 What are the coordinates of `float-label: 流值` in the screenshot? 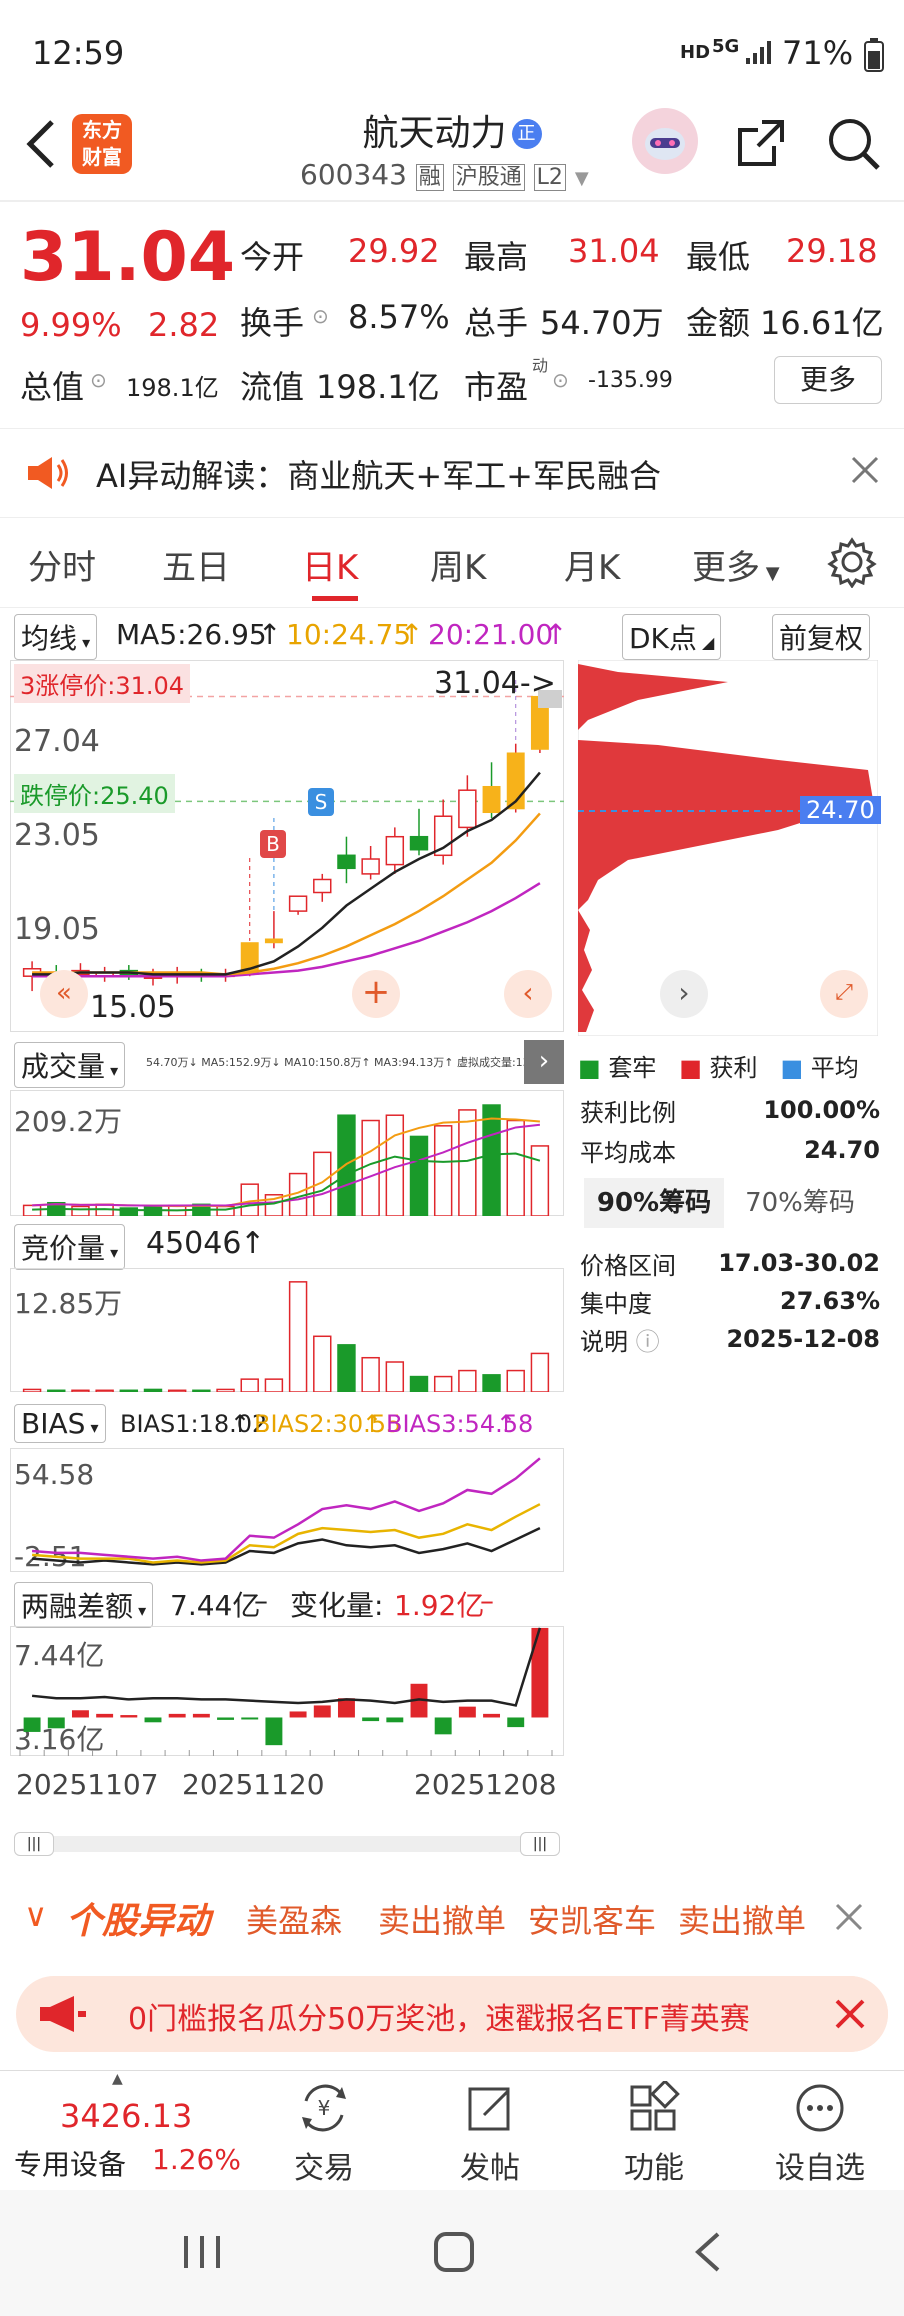 It's located at (272, 387).